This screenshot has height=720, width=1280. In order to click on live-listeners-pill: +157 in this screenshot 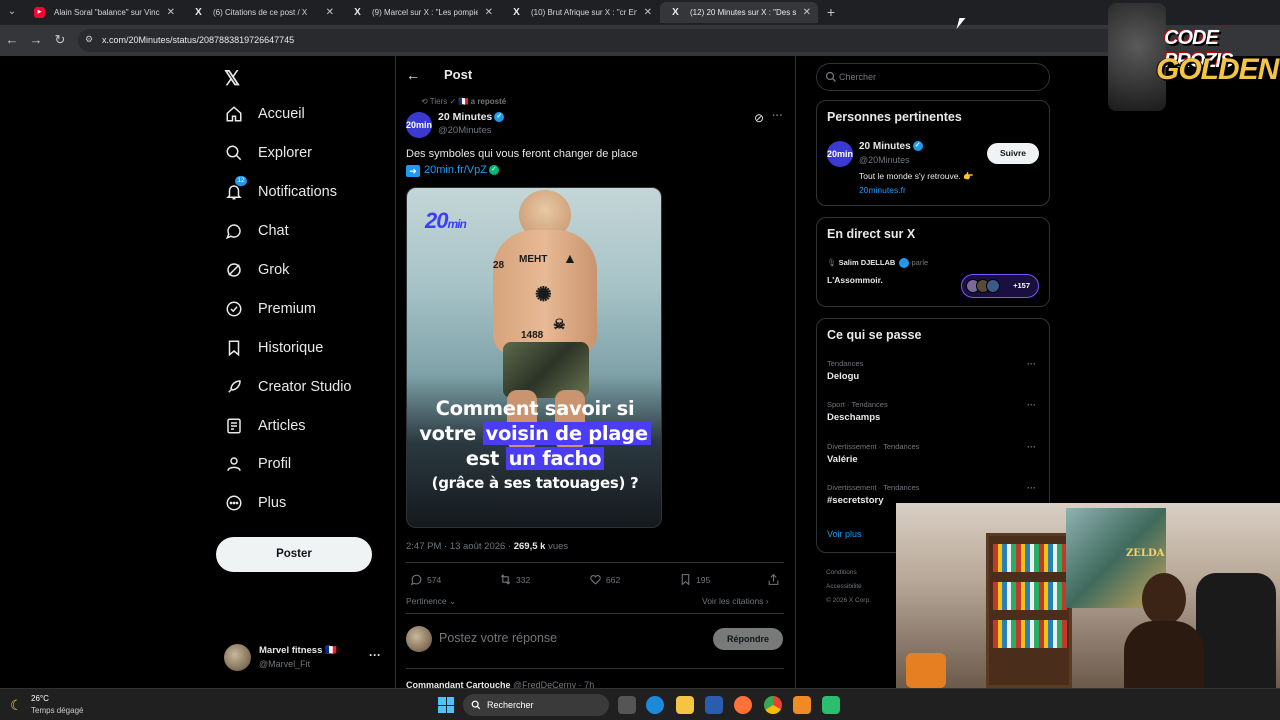, I will do `click(1000, 286)`.